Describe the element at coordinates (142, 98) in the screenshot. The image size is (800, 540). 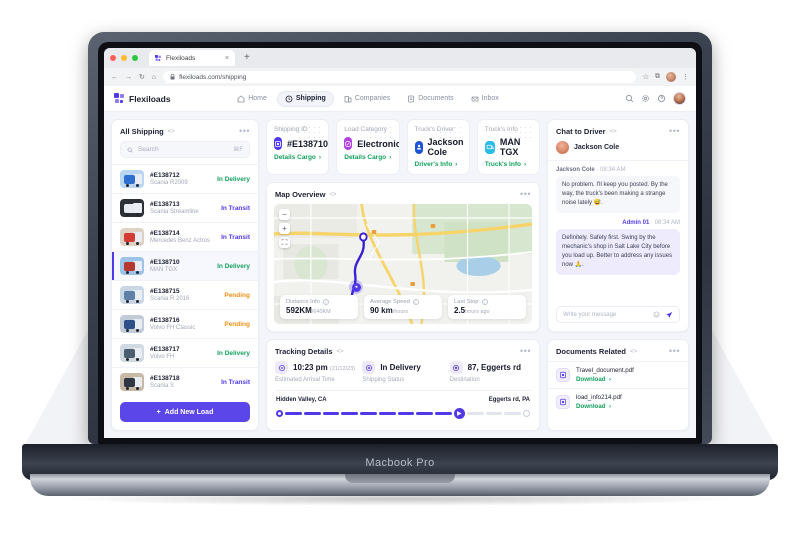
I see `app-logo: Flexiloads` at that location.